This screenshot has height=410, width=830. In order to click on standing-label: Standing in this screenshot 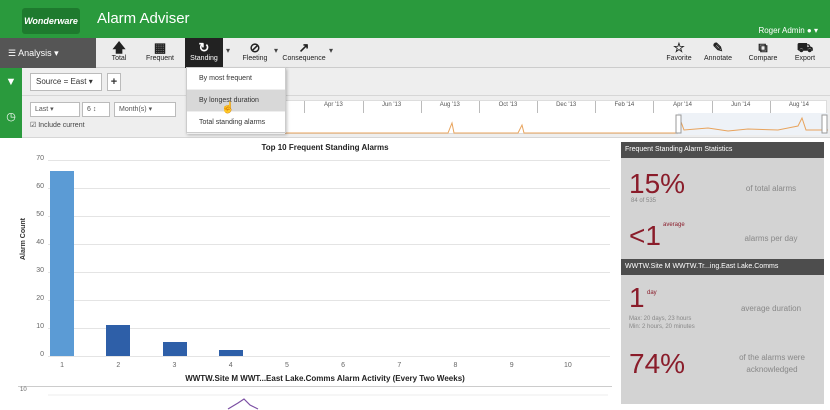, I will do `click(204, 58)`.